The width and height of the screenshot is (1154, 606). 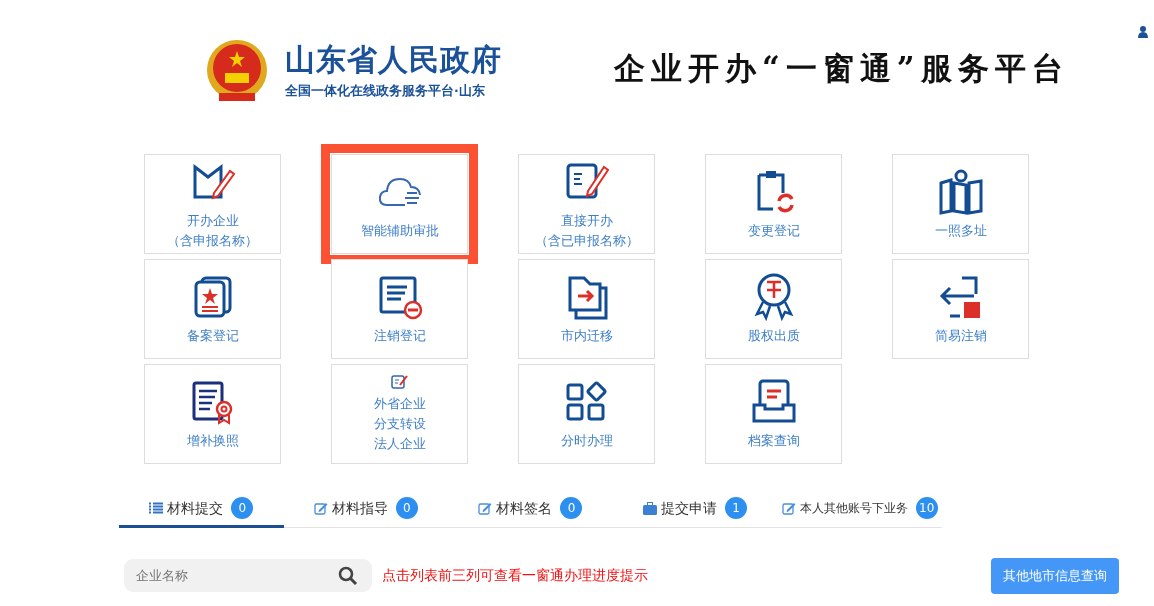 What do you see at coordinates (586, 441) in the screenshot?
I see `service-label: 分时办理` at bounding box center [586, 441].